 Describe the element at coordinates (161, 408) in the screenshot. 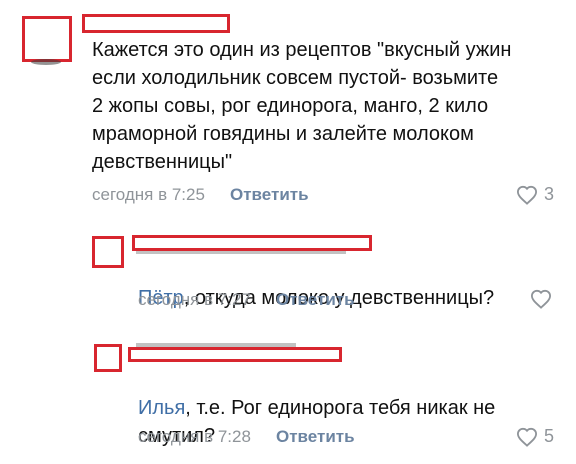

I see `mention-link: Илья` at that location.